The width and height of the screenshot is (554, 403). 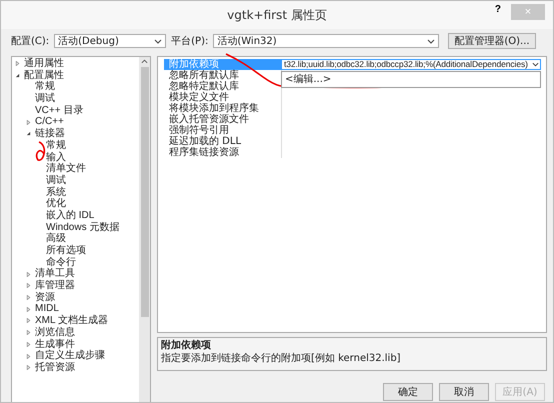 I want to click on description-title: 附加依赖项, so click(x=186, y=346).